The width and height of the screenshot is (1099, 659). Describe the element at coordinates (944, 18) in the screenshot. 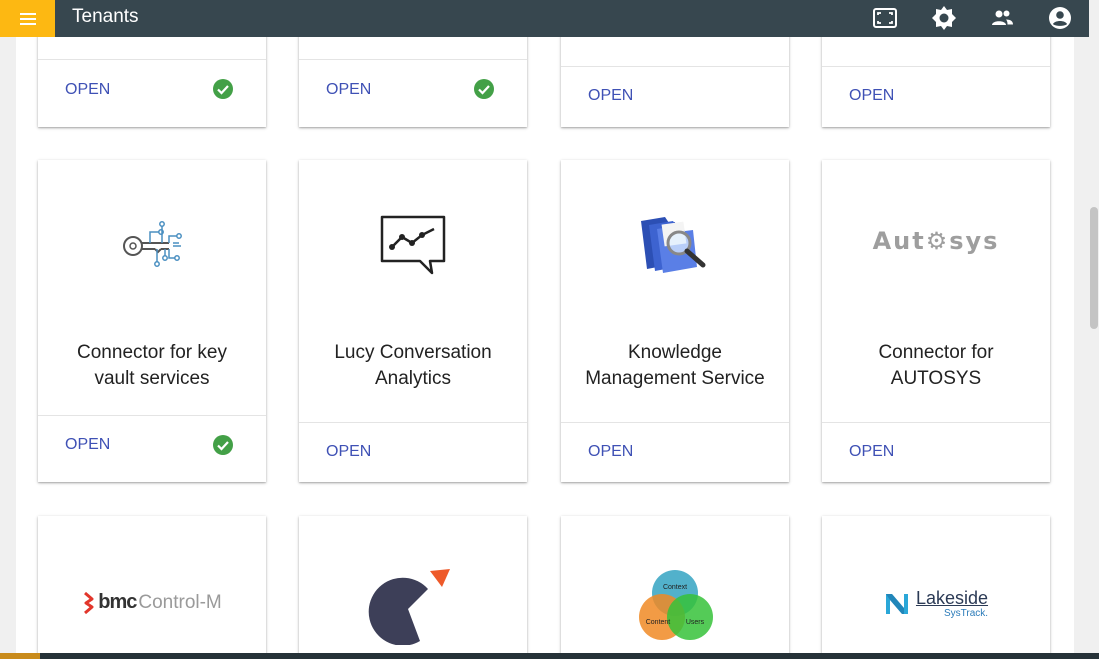

I see `settings-gear-icon` at that location.